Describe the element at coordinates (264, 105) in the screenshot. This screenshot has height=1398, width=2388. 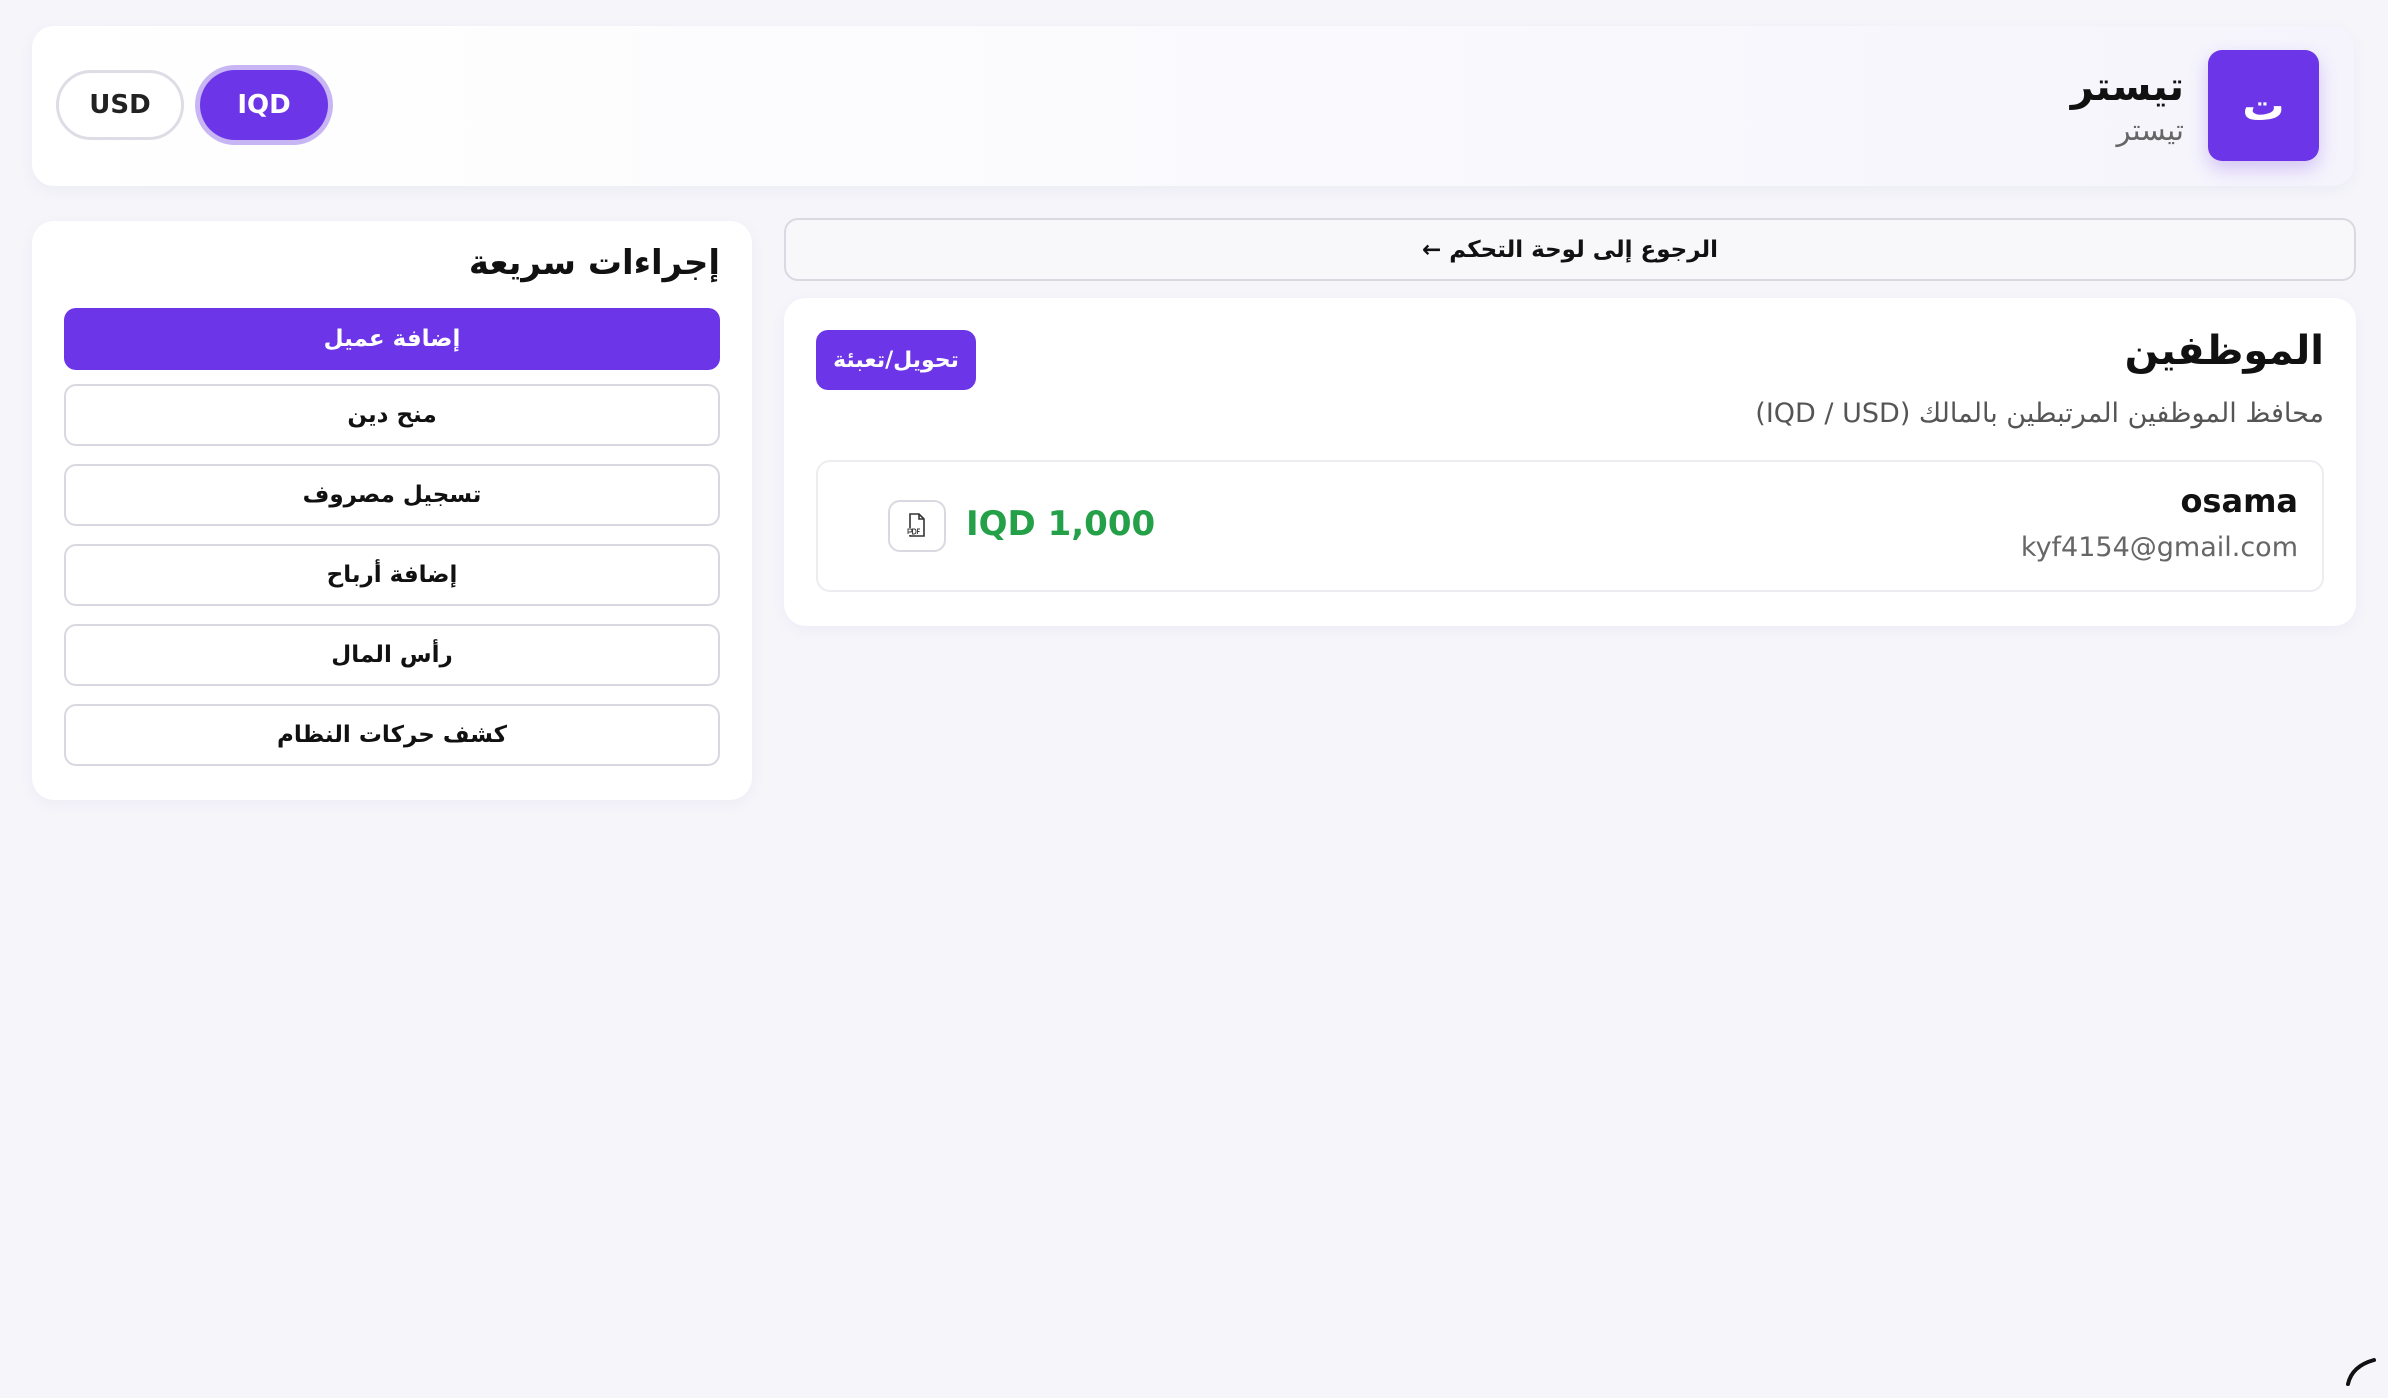
I see `currency-iqd-button: IQD` at that location.